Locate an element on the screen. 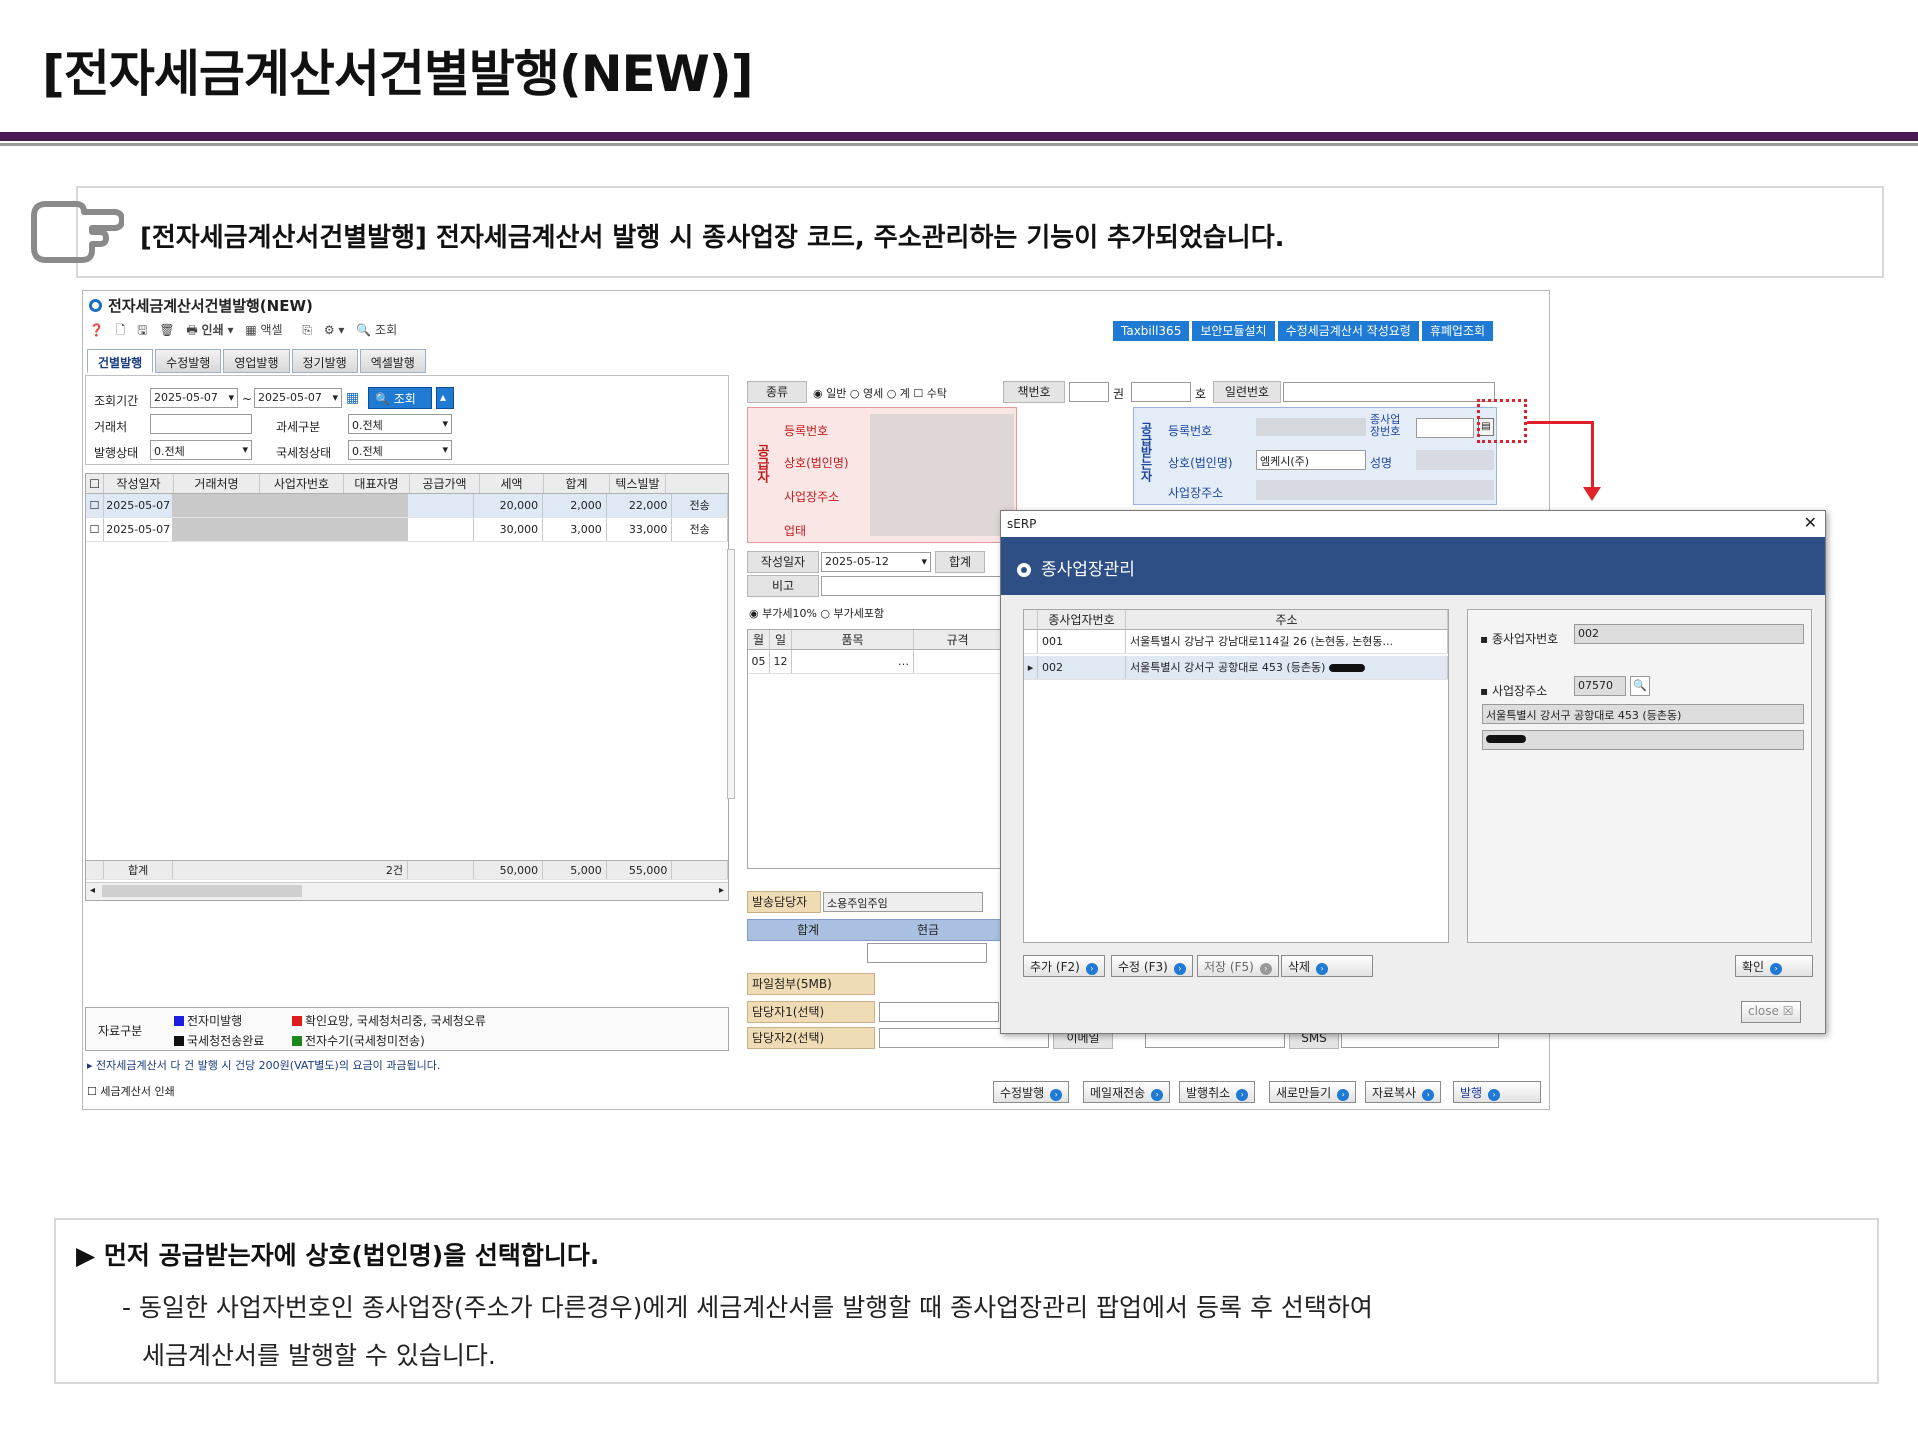 Image resolution: width=1918 pixels, height=1436 pixels. col-ceo: 대표자명 is located at coordinates (377, 483).